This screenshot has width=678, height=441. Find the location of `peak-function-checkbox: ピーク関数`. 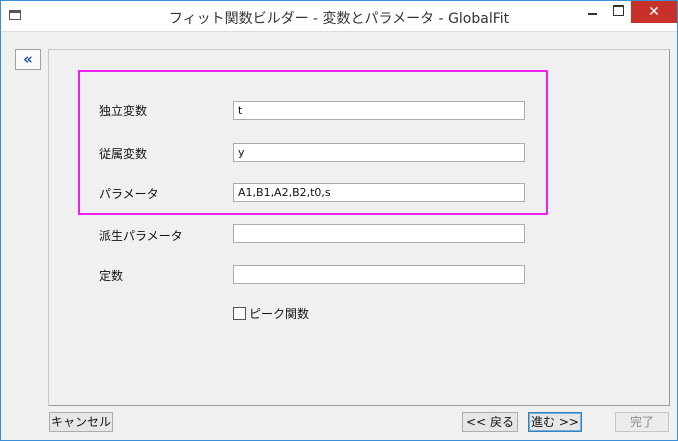

peak-function-checkbox: ピーク関数 is located at coordinates (271, 313).